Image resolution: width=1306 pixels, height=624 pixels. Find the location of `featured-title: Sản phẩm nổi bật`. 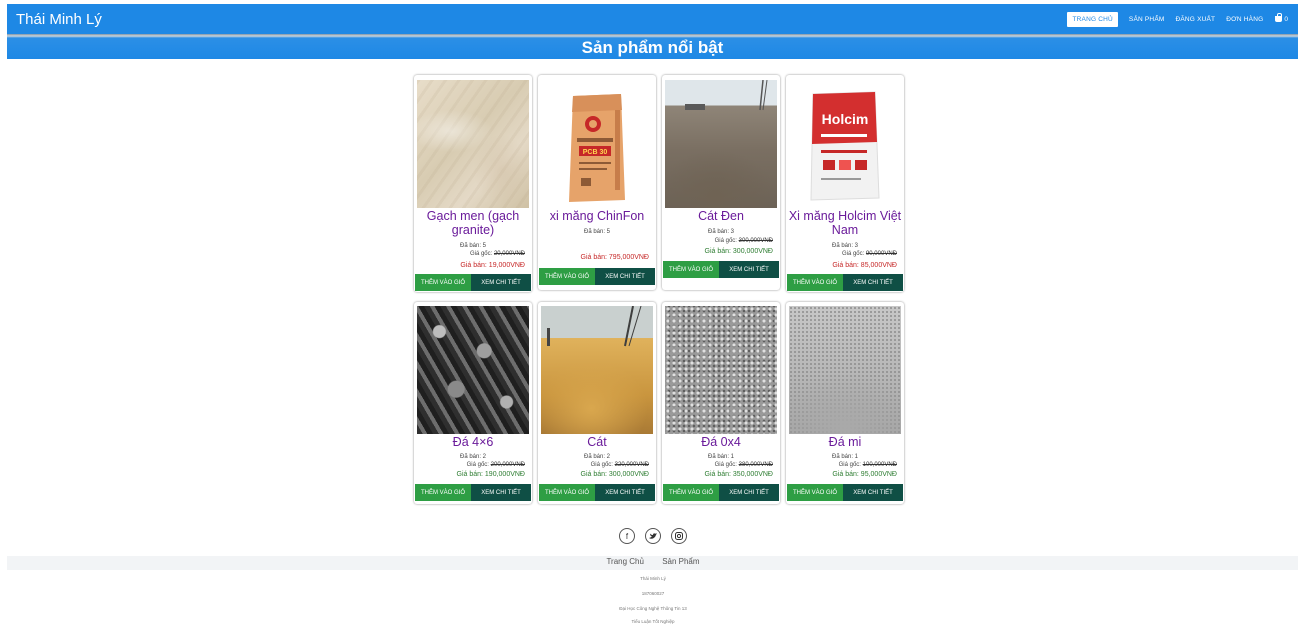

featured-title: Sản phẩm nổi bật is located at coordinates (652, 47).